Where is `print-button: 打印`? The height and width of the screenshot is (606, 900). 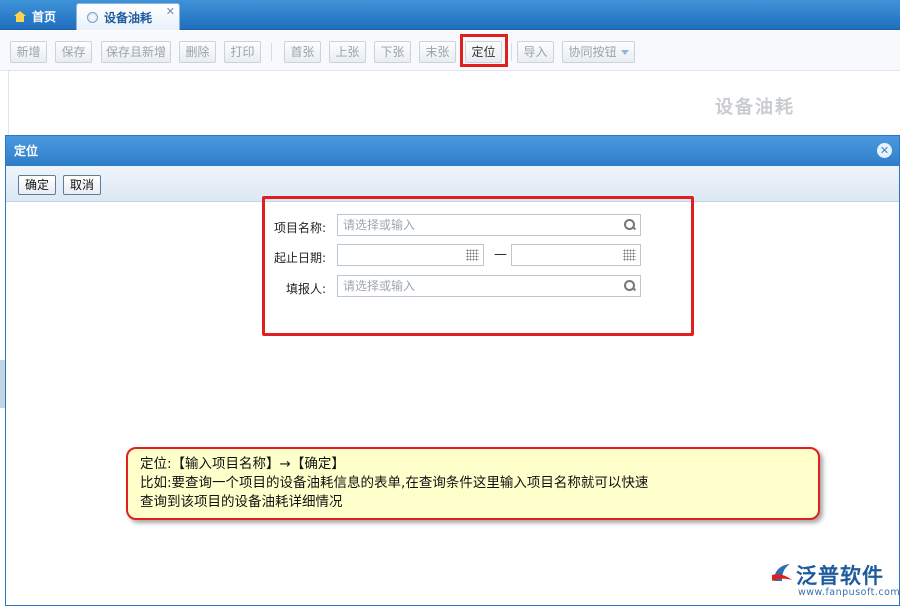
print-button: 打印 is located at coordinates (242, 52).